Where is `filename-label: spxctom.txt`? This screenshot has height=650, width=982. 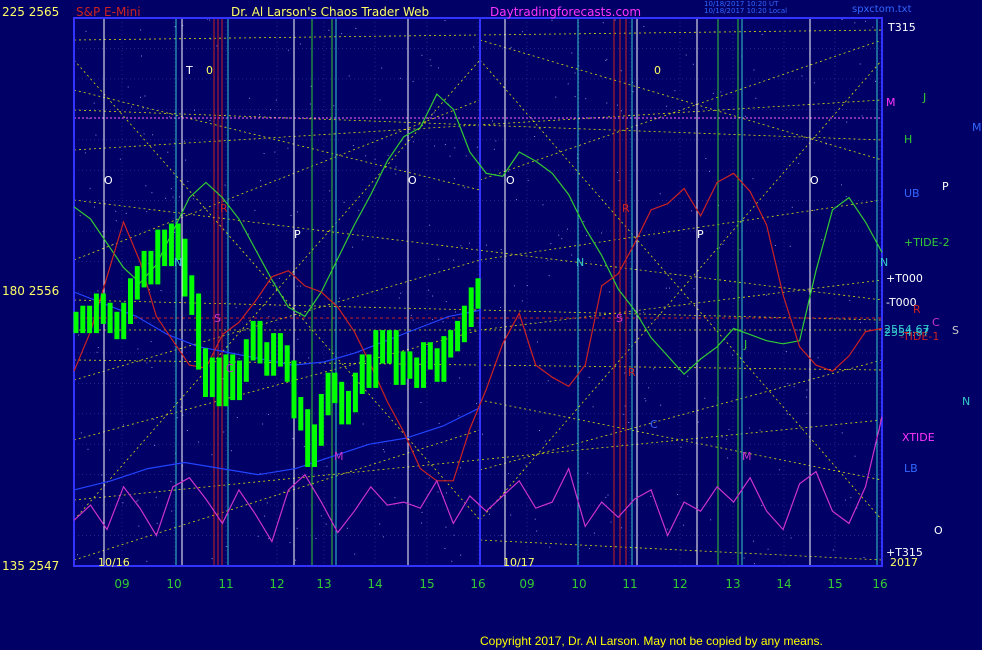 filename-label: spxctom.txt is located at coordinates (882, 9).